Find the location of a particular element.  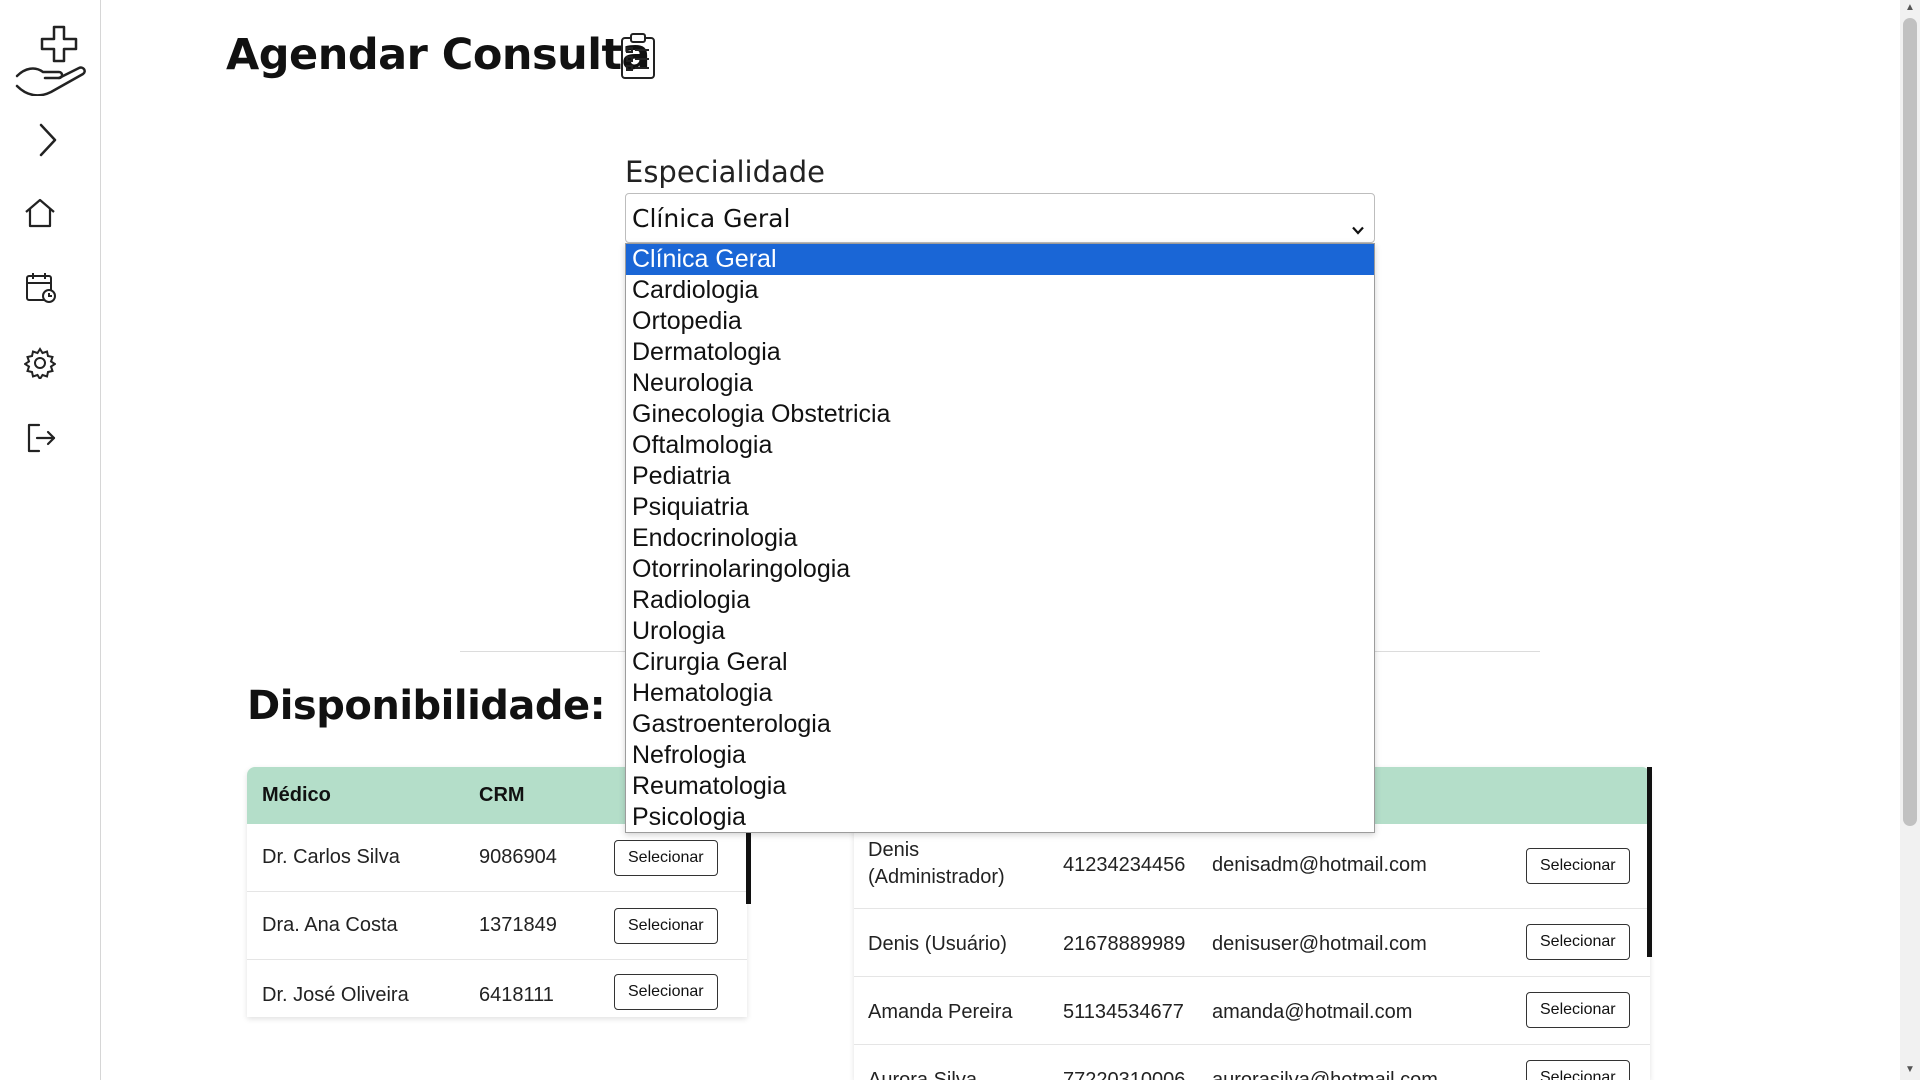

specialty-selected-value: Clínica Geral is located at coordinates (711, 218).